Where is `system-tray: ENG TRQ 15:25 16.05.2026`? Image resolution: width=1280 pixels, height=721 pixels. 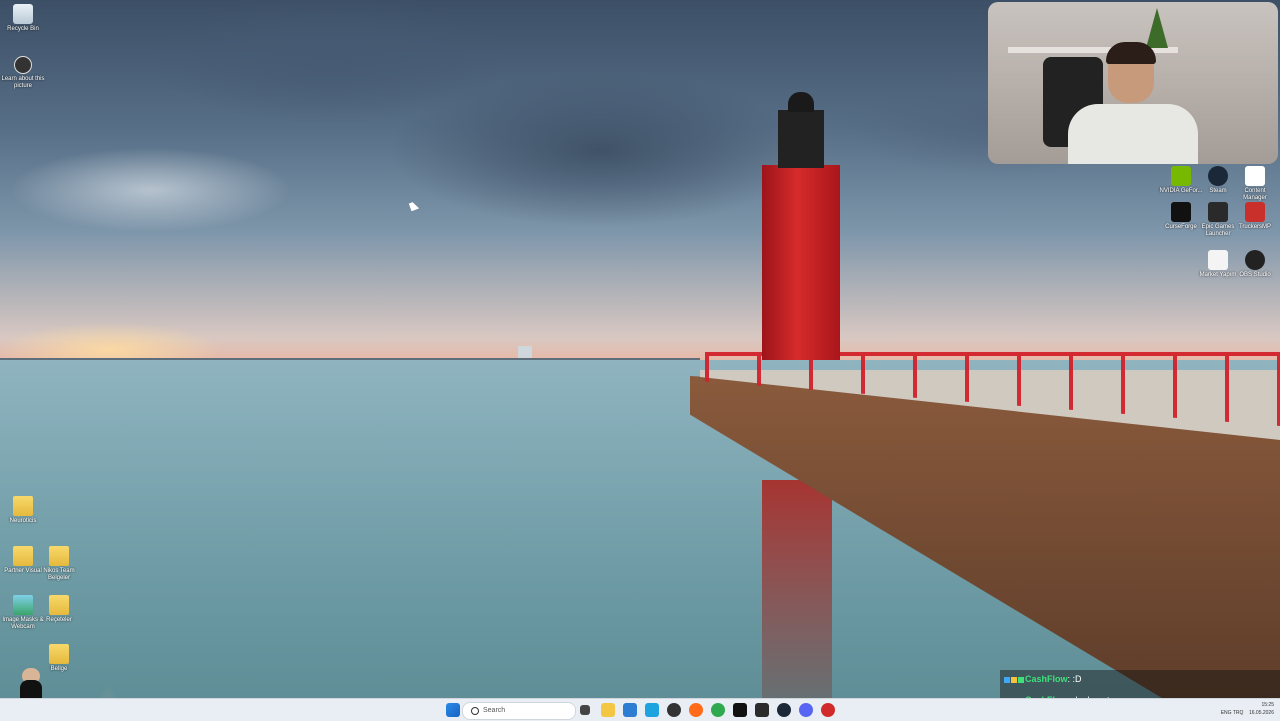 system-tray: ENG TRQ 15:25 16.05.2026 is located at coordinates (1247, 710).